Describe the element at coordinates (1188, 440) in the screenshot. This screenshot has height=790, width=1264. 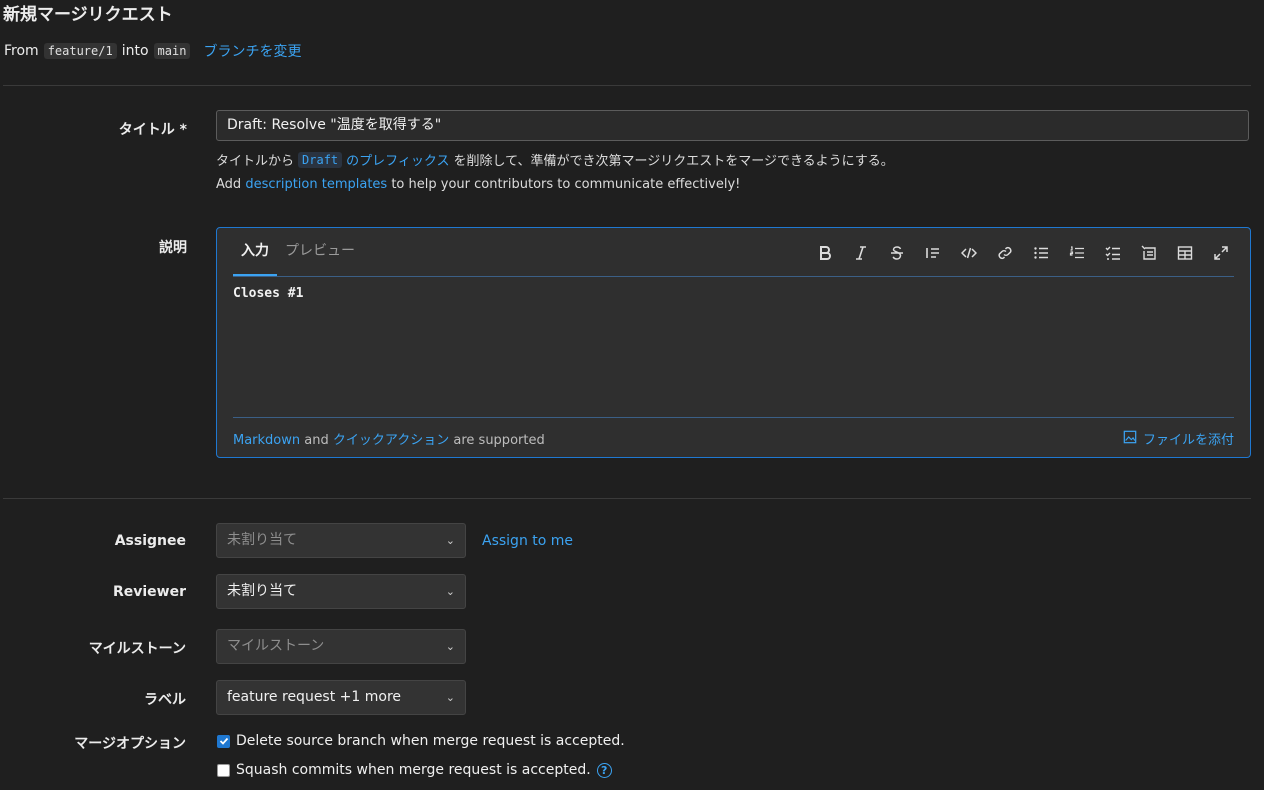
I see `attach-file-label: ファイルを添付` at that location.